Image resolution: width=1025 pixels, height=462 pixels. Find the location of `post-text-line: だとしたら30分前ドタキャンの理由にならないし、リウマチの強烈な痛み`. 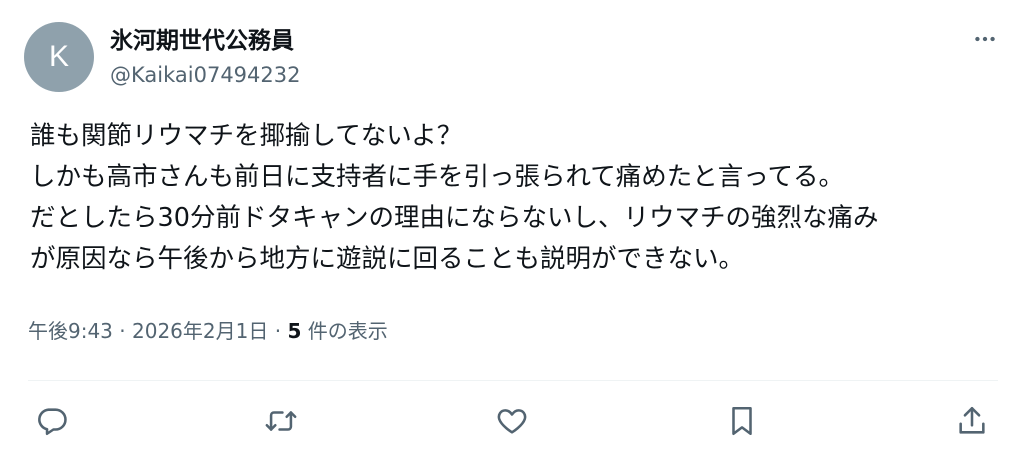

post-text-line: だとしたら30分前ドタキャンの理由にならないし、リウマチの強烈な痛み is located at coordinates (454, 218).